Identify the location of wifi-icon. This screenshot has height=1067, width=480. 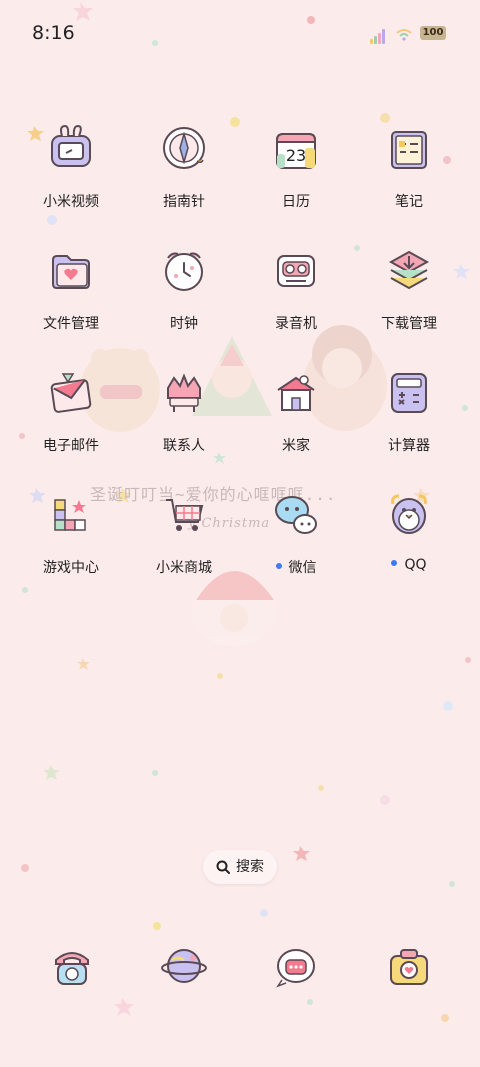
(404, 35).